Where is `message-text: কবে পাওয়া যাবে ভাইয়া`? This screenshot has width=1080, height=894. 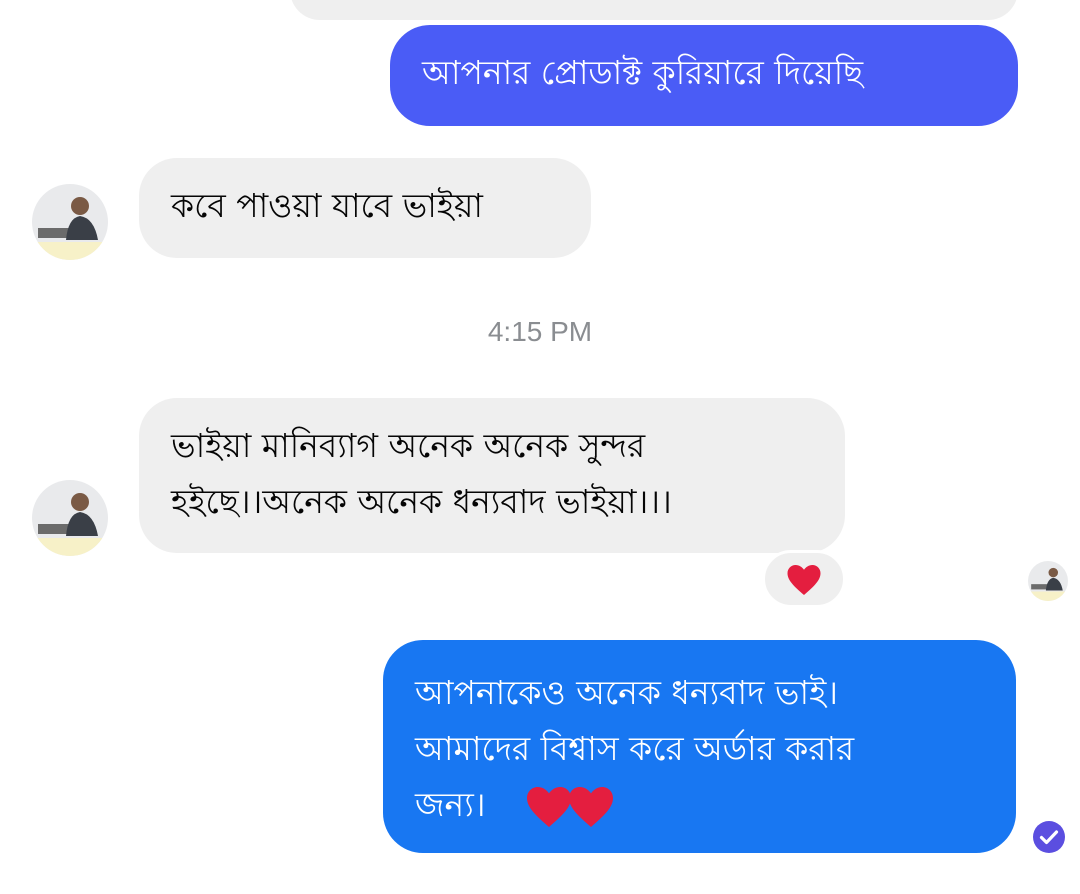
message-text: কবে পাওয়া যাবে ভাইয়া is located at coordinates (327, 205).